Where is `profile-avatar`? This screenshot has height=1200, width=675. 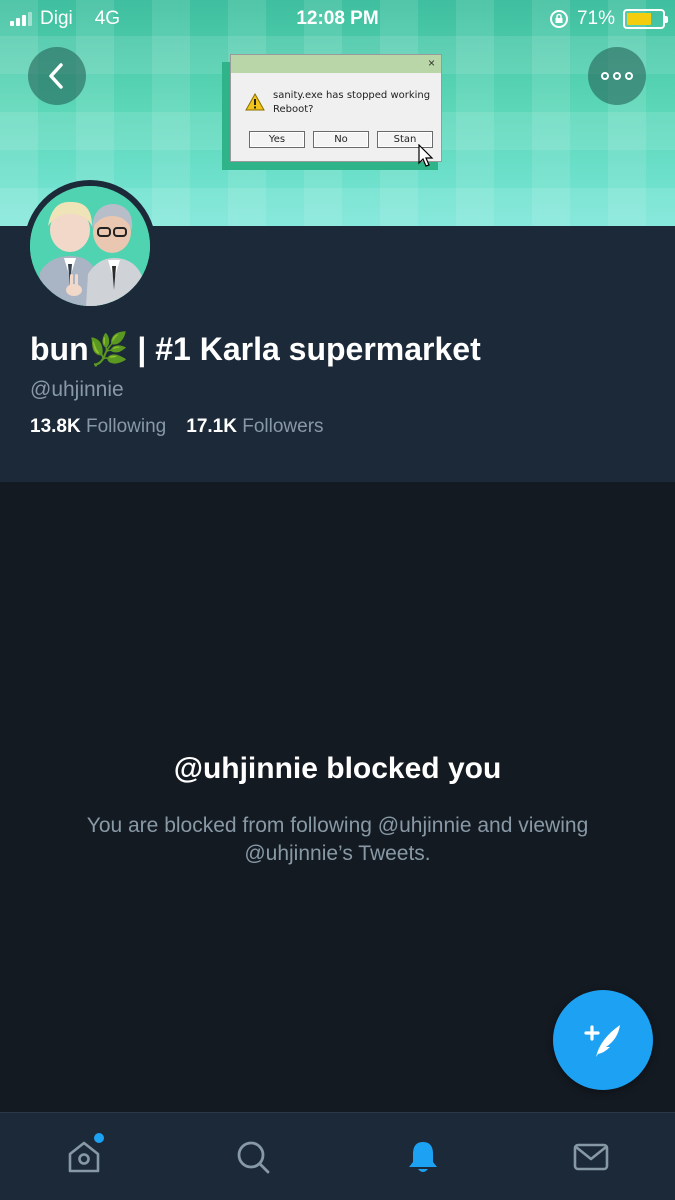 profile-avatar is located at coordinates (90, 246).